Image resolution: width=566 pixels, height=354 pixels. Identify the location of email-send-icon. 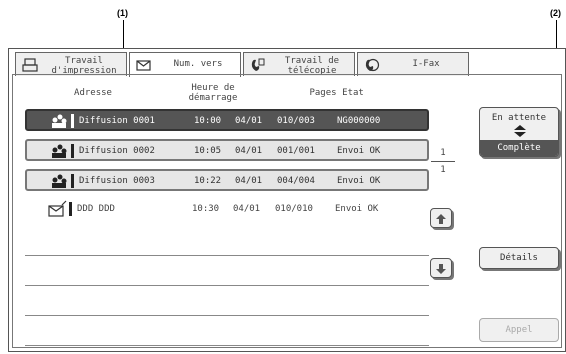
(60, 208).